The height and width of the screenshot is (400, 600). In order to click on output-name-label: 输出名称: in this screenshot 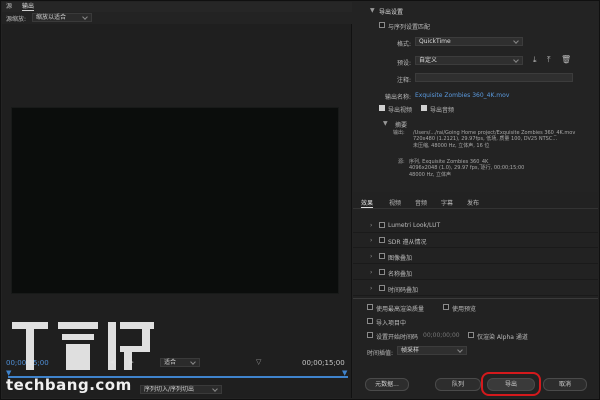, I will do `click(398, 97)`.